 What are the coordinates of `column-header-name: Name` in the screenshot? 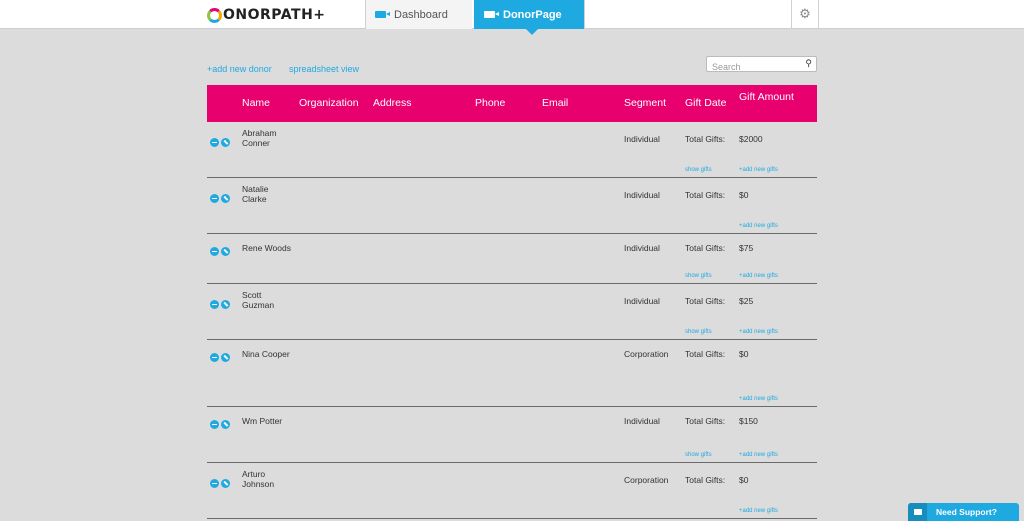 It's located at (256, 103).